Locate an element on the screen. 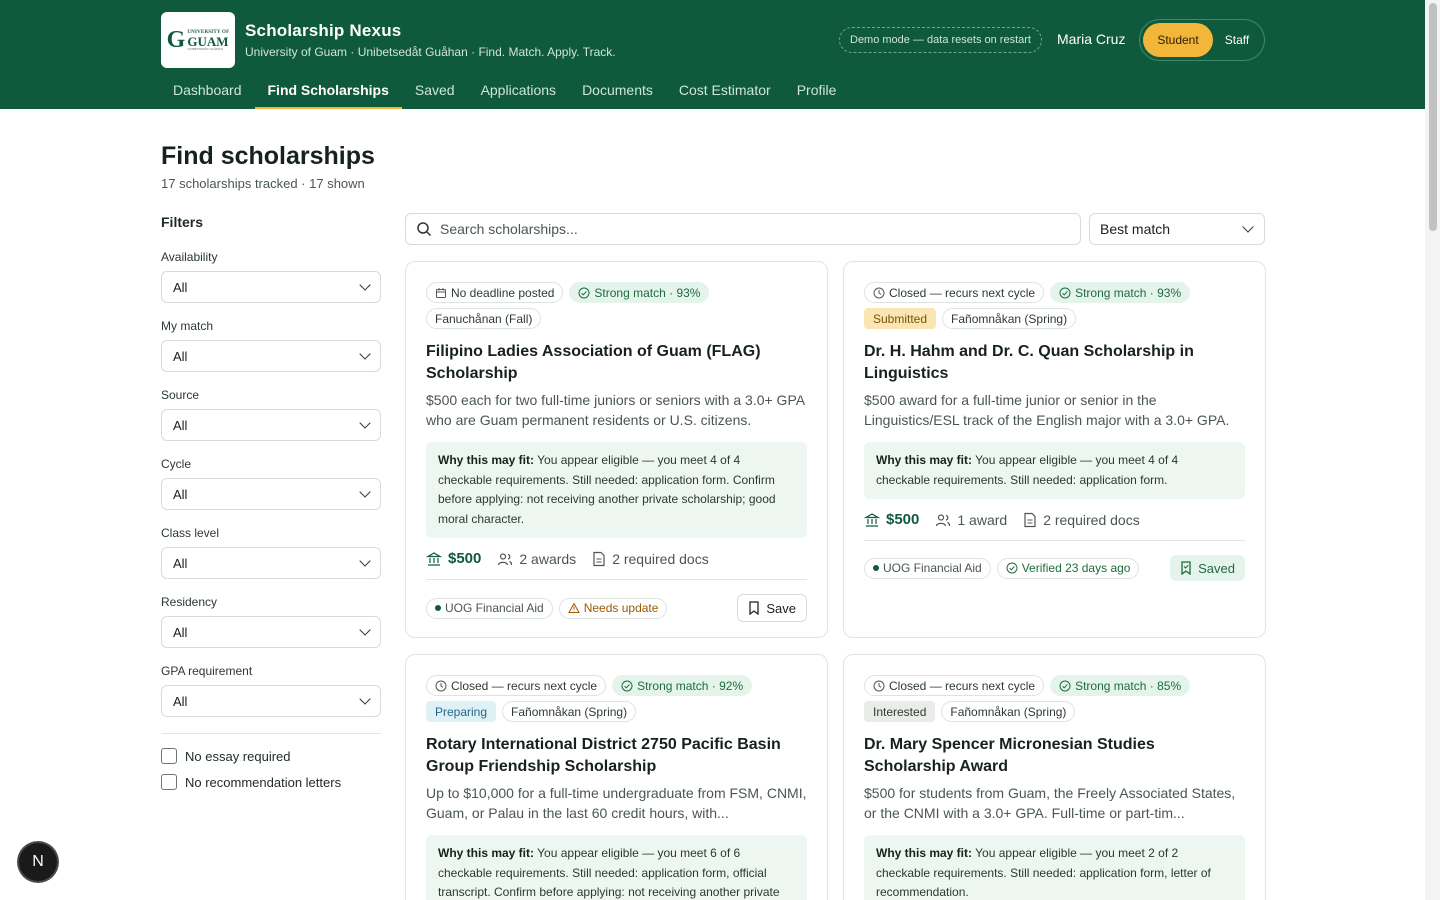 The image size is (1440, 900). app-title: Scholarship Nexus is located at coordinates (323, 30).